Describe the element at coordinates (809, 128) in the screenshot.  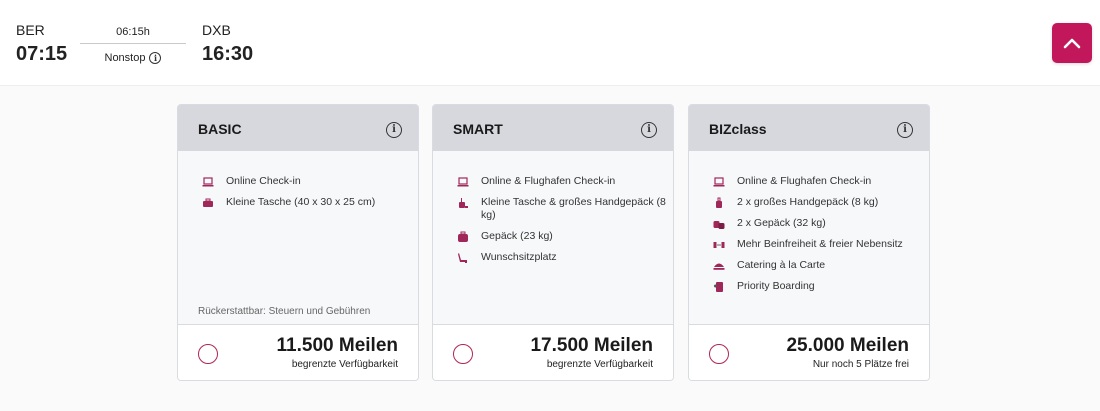
I see `fare-header: BIZclass i` at that location.